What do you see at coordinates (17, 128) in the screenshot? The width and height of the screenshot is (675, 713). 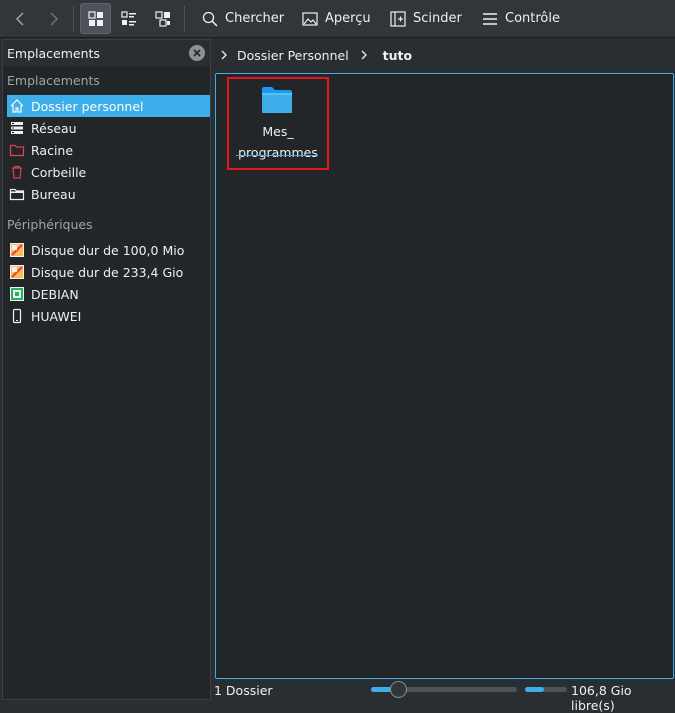 I see `network-icon` at bounding box center [17, 128].